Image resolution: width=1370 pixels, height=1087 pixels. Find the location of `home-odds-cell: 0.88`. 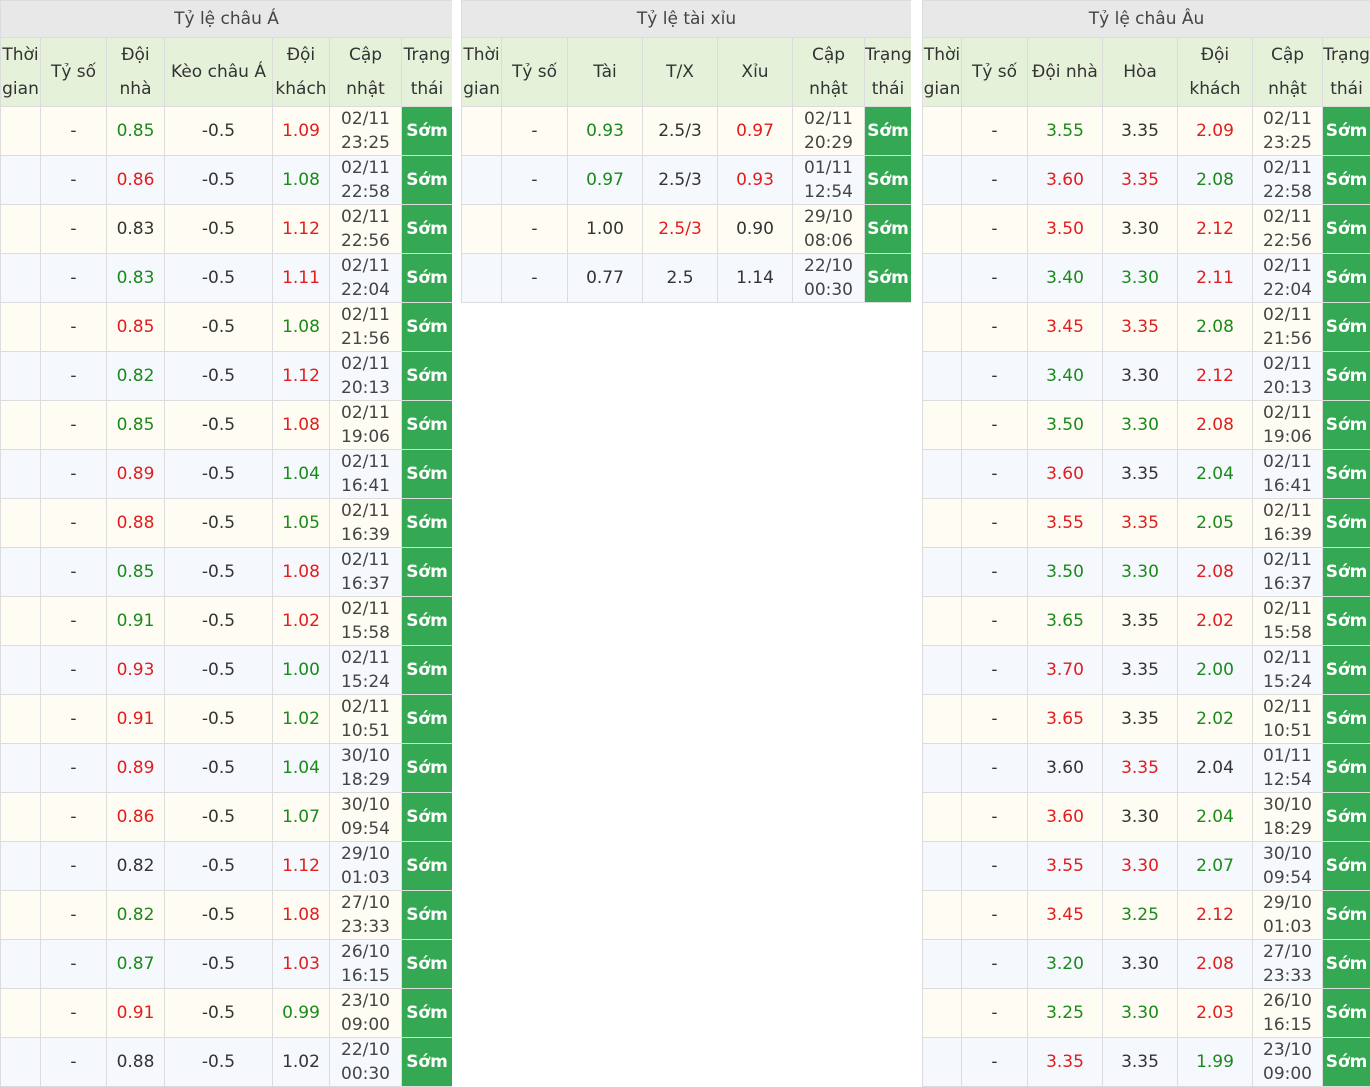

home-odds-cell: 0.88 is located at coordinates (136, 523).